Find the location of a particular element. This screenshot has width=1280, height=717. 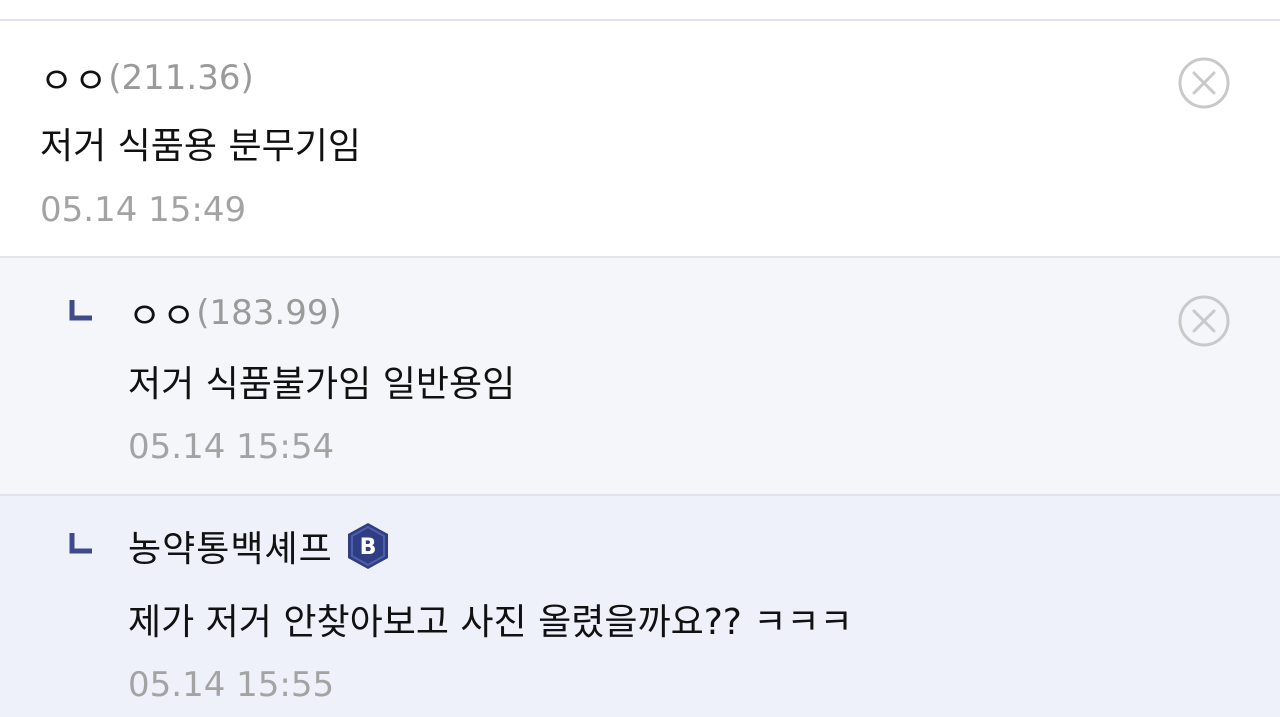

comment-header: ㅇㅇ (211.36) is located at coordinates (147, 78).